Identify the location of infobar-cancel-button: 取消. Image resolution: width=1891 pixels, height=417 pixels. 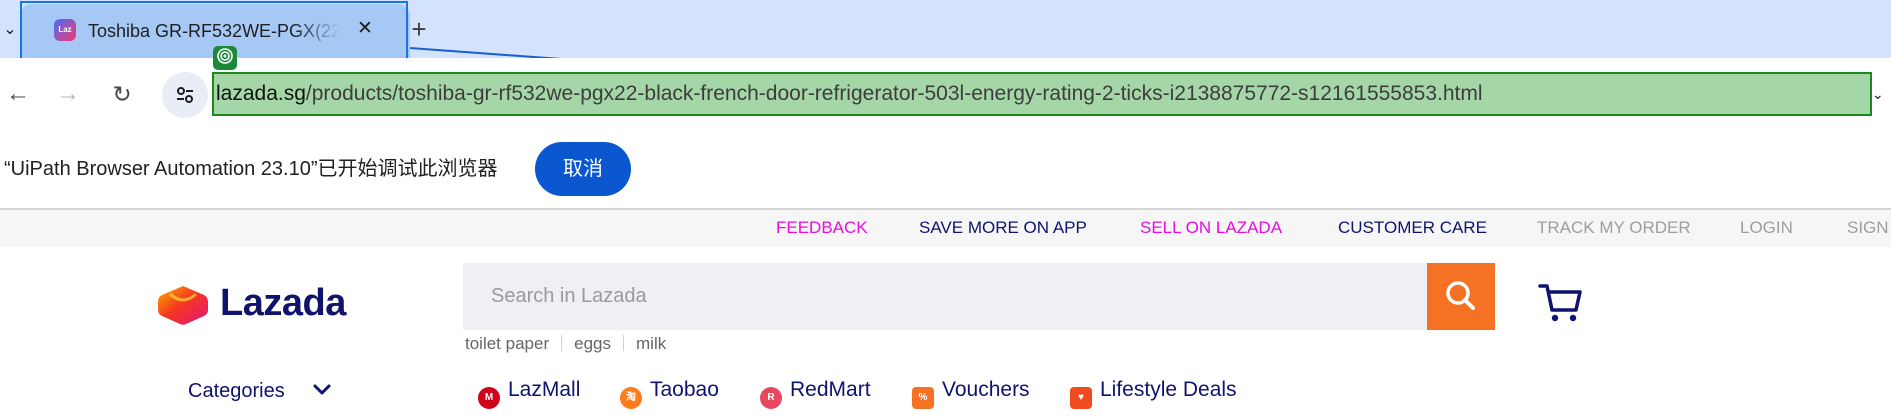
(583, 169).